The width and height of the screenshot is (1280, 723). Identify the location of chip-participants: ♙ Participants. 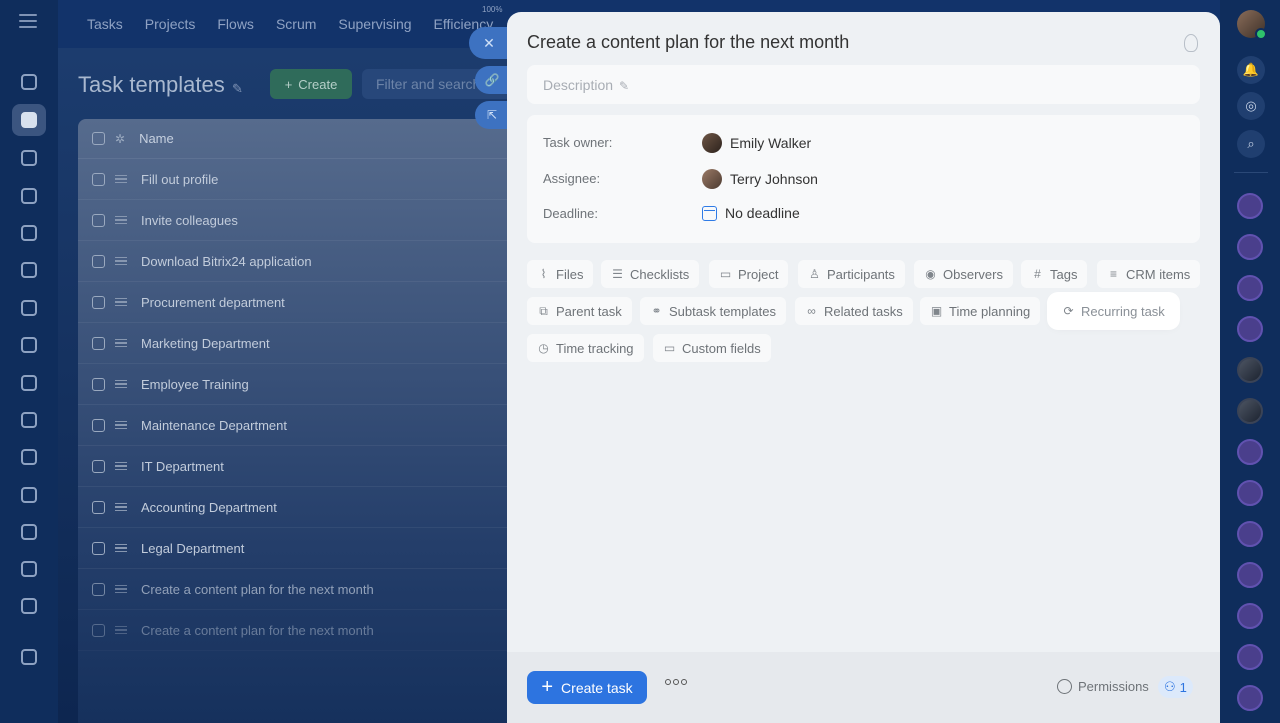
(851, 274).